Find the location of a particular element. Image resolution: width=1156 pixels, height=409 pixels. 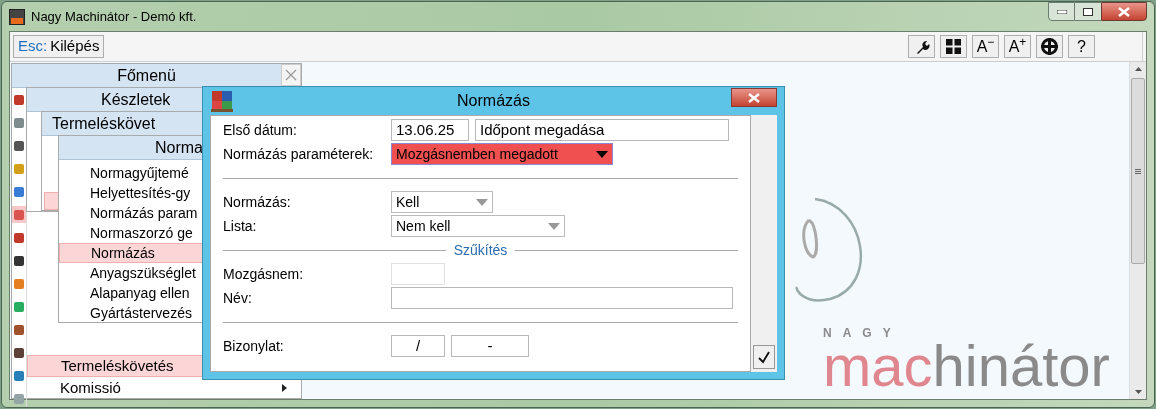

scrollbar is located at coordinates (1137, 230).